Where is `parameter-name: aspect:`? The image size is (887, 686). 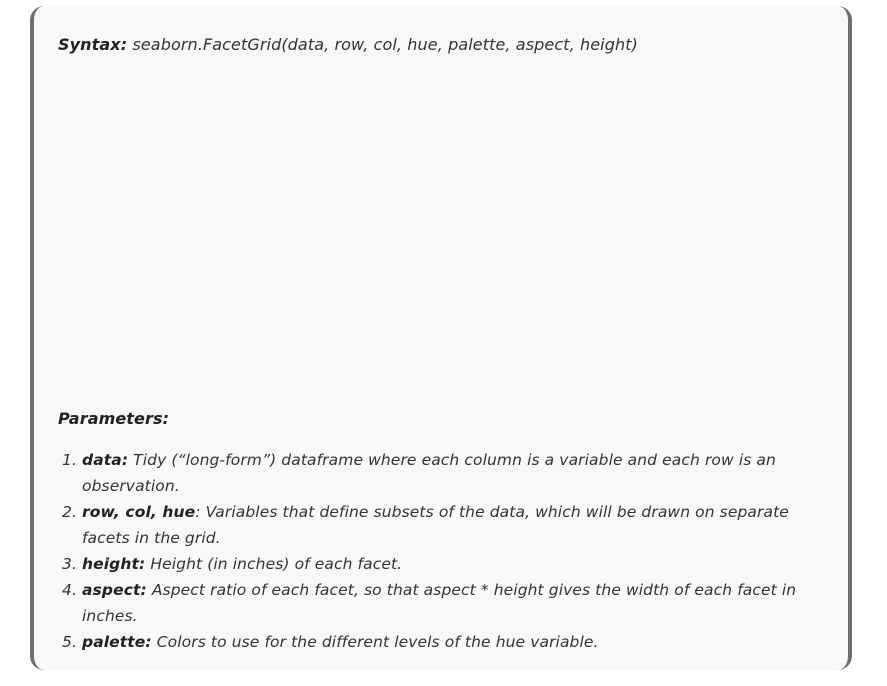
parameter-name: aspect: is located at coordinates (114, 590).